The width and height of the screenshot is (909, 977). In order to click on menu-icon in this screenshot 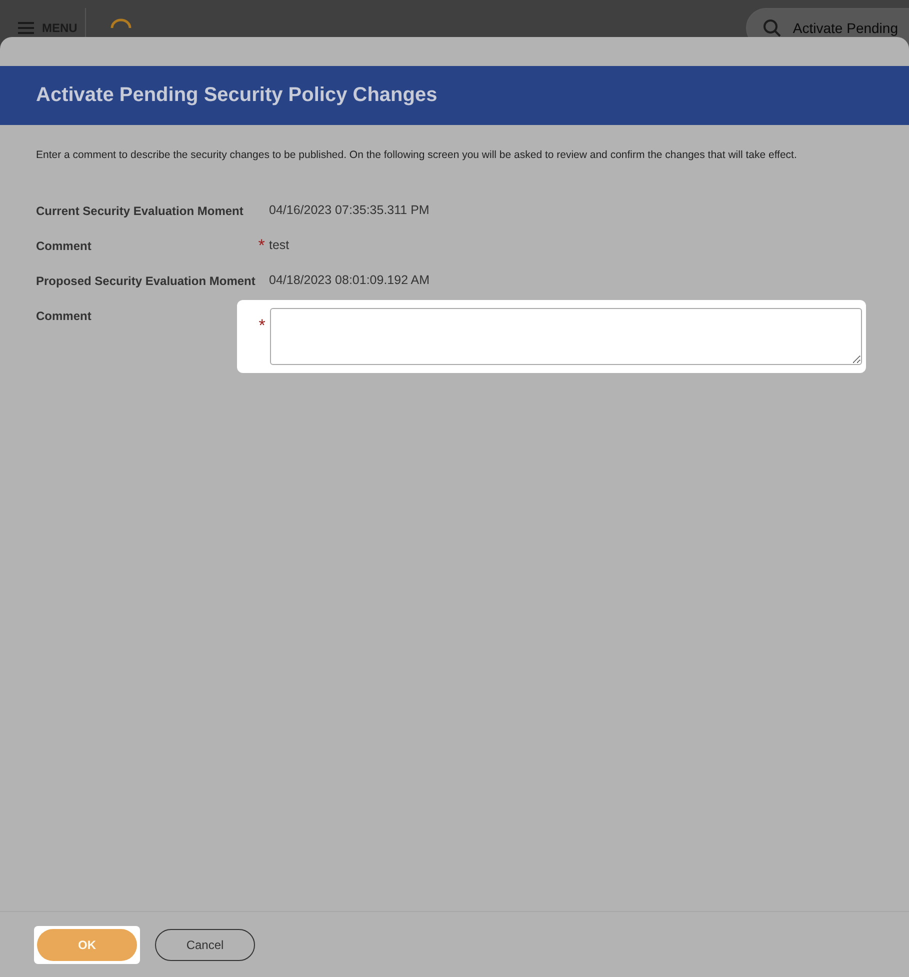, I will do `click(26, 28)`.